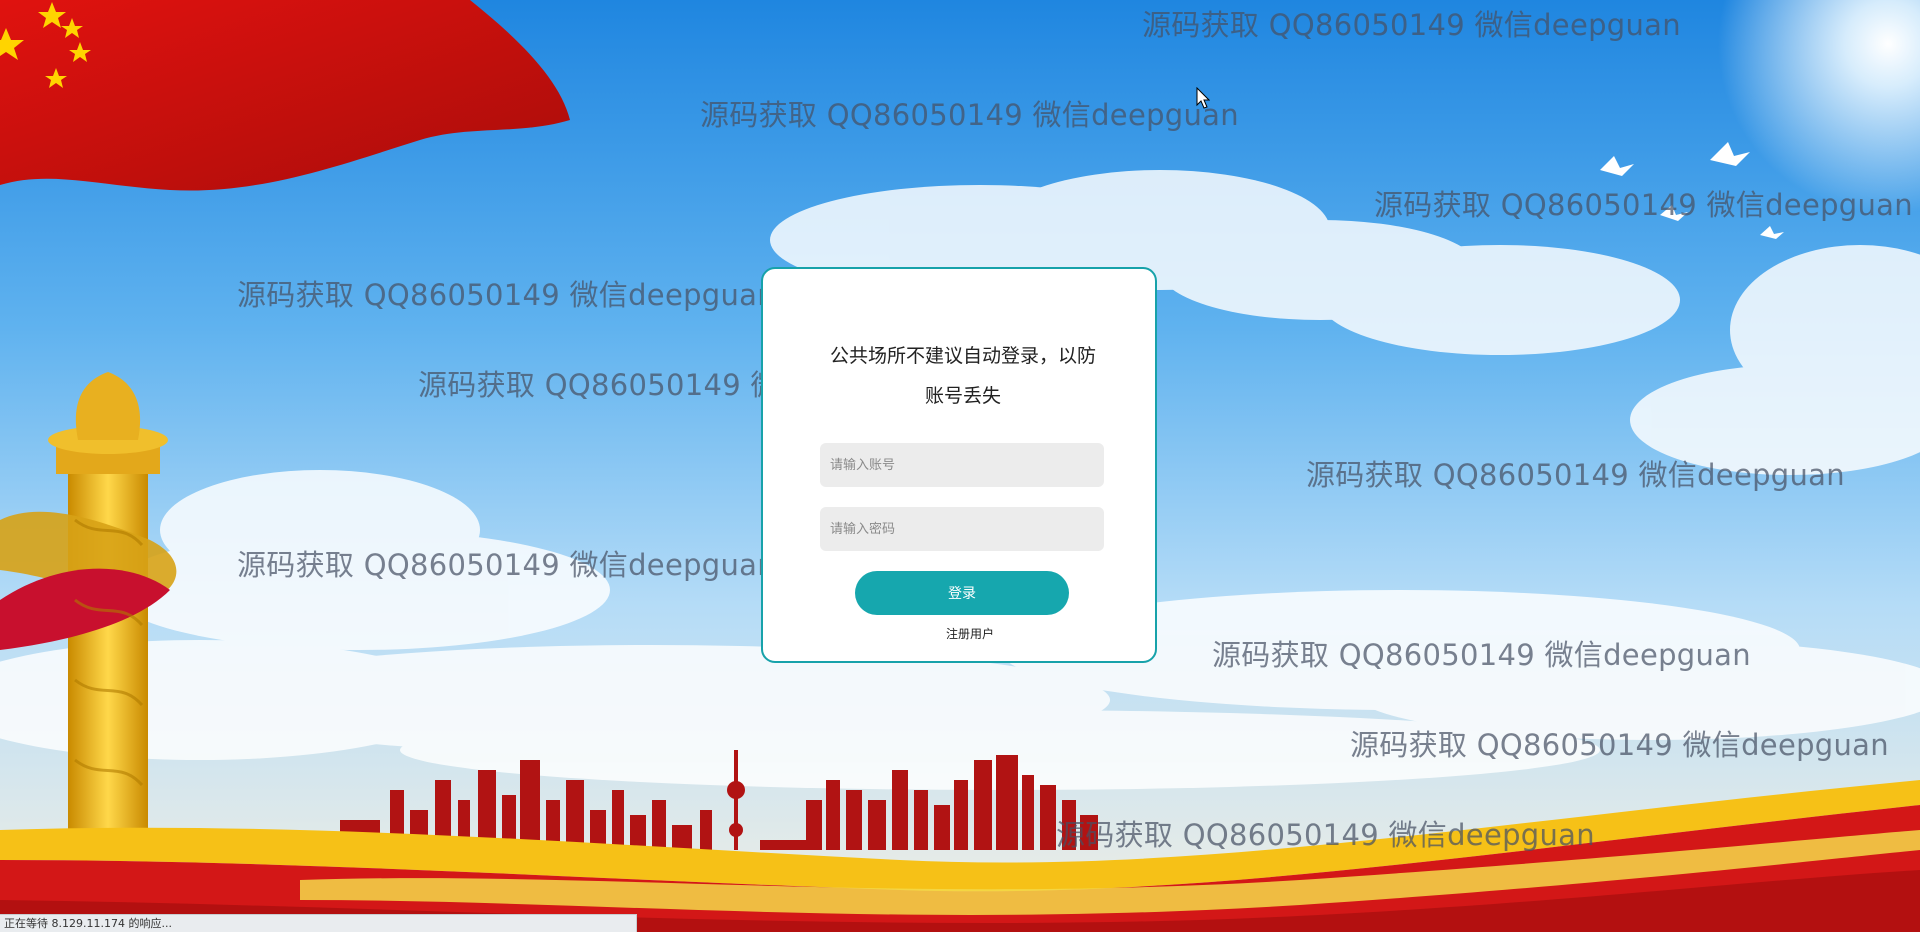 The width and height of the screenshot is (1920, 932). Describe the element at coordinates (962, 376) in the screenshot. I see `login-notice: 公共场所不建议自动登录，以防账号丢失` at that location.